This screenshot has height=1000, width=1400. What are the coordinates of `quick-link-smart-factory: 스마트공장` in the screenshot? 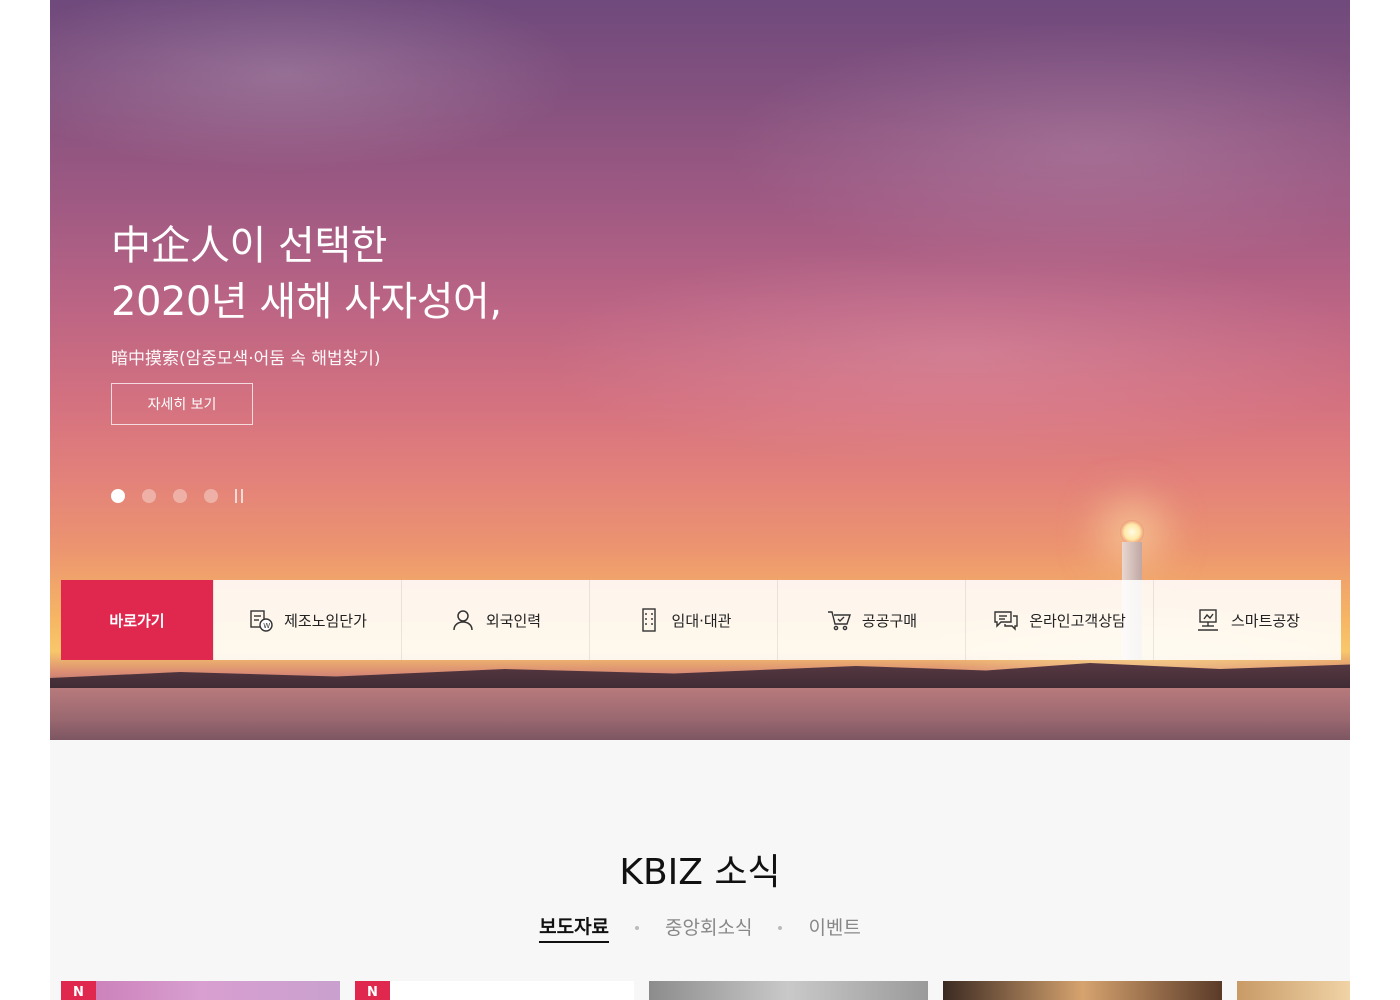 It's located at (1247, 620).